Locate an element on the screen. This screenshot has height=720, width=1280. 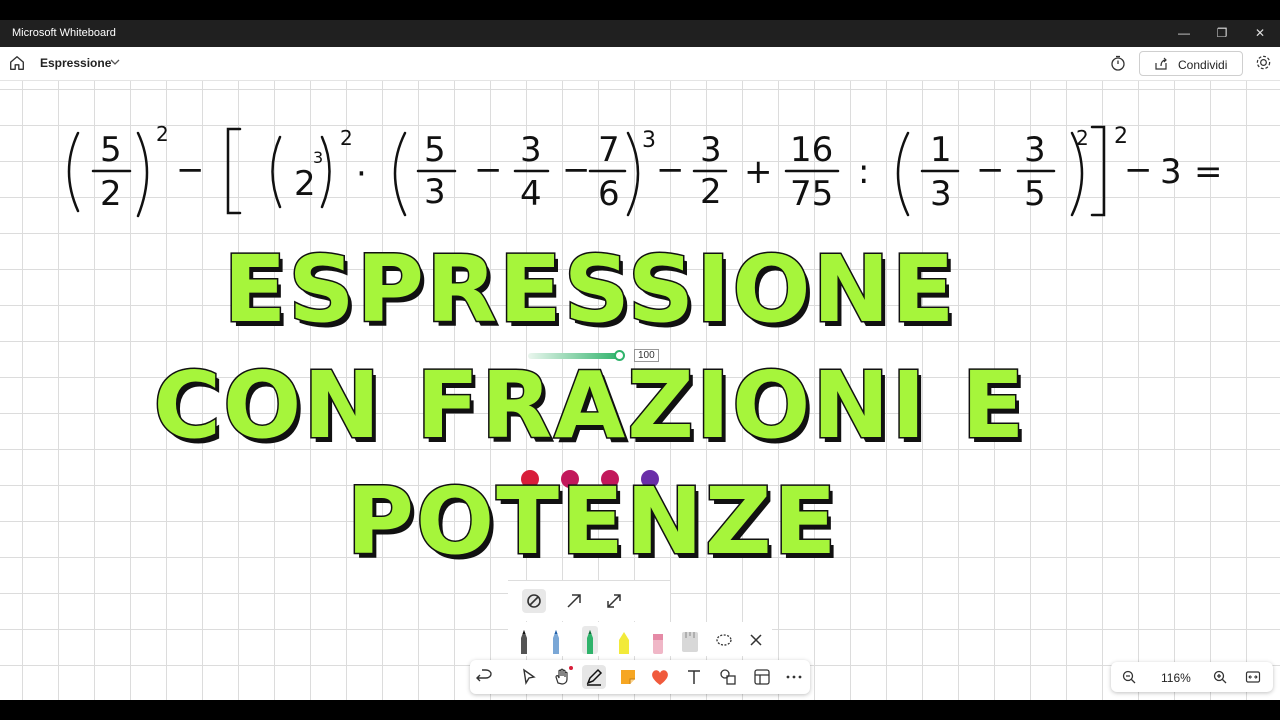
pen-tool-button is located at coordinates (594, 677).